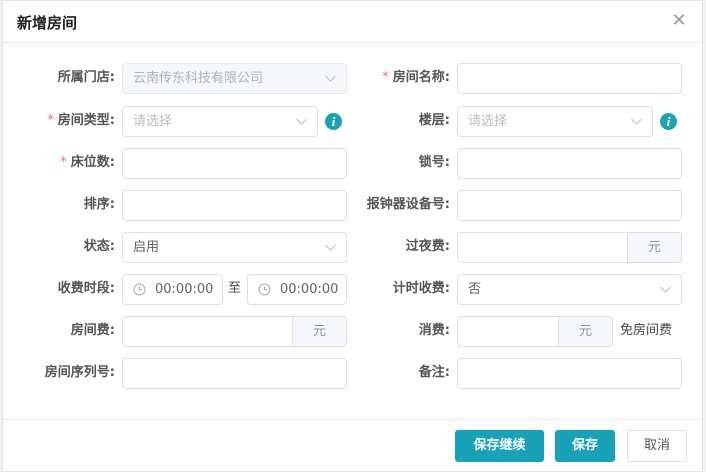 The width and height of the screenshot is (706, 472). Describe the element at coordinates (234, 247) in the screenshot. I see `status-select: 启用` at that location.